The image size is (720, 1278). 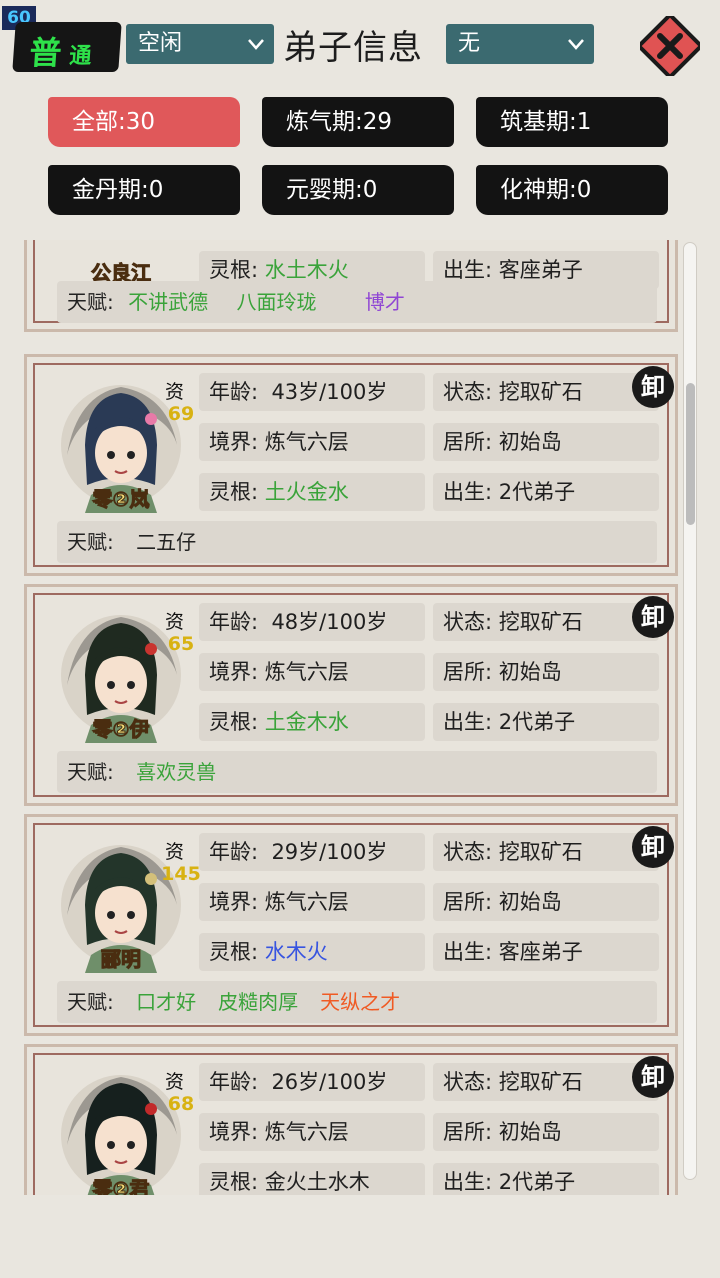 I want to click on tab-golden-core: 金丹期:0, so click(x=144, y=190).